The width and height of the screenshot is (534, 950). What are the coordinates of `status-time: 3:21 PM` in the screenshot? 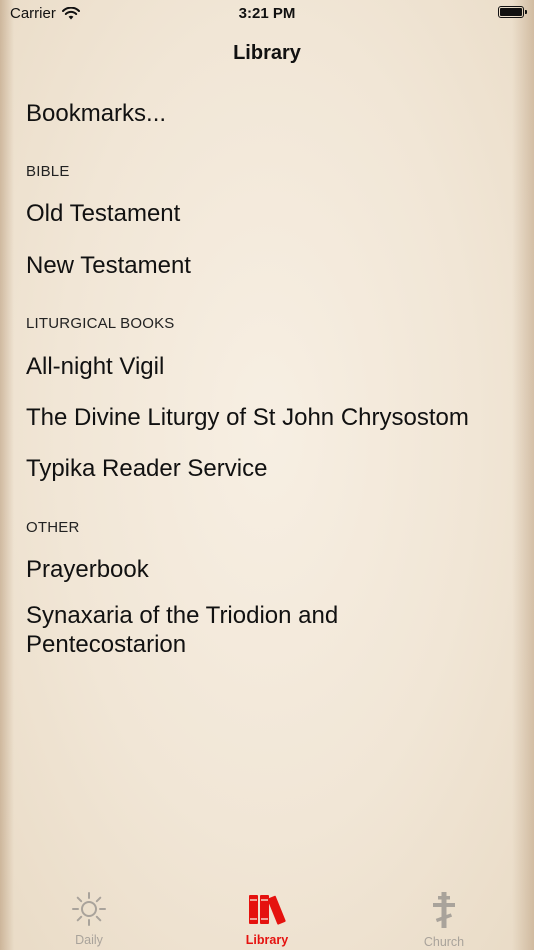 It's located at (267, 13).